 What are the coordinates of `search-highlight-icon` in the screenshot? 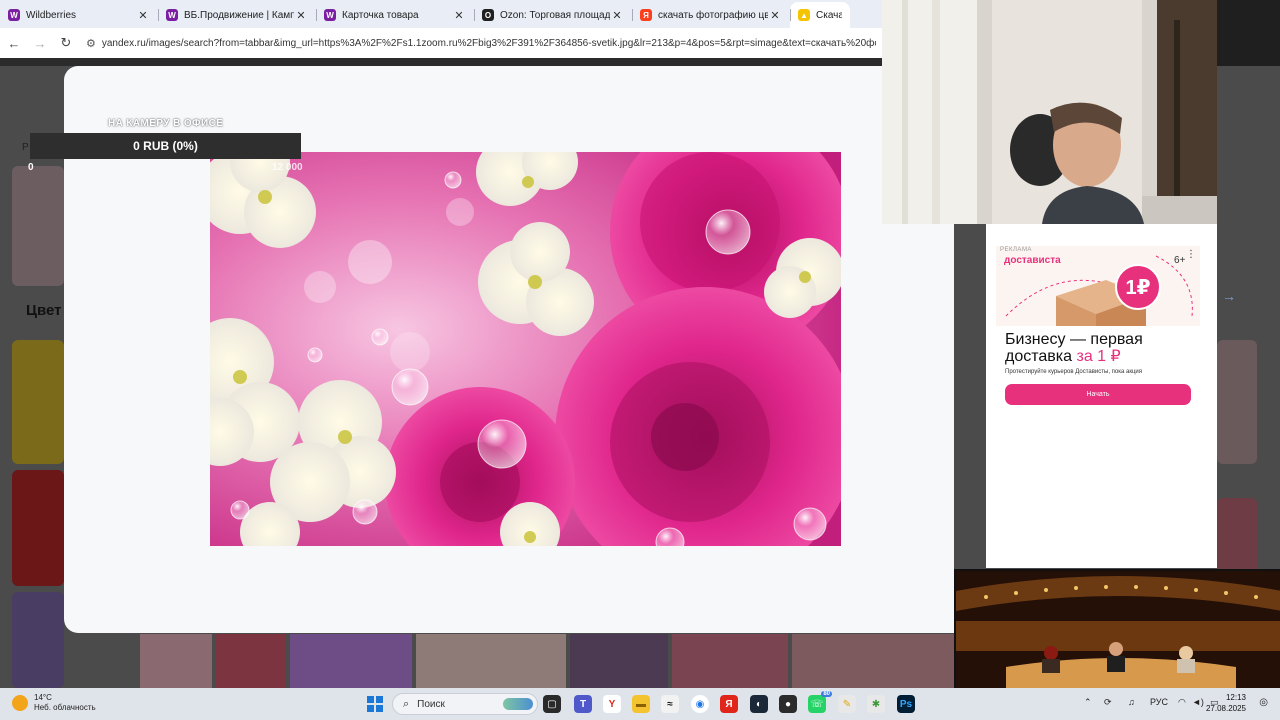 It's located at (518, 704).